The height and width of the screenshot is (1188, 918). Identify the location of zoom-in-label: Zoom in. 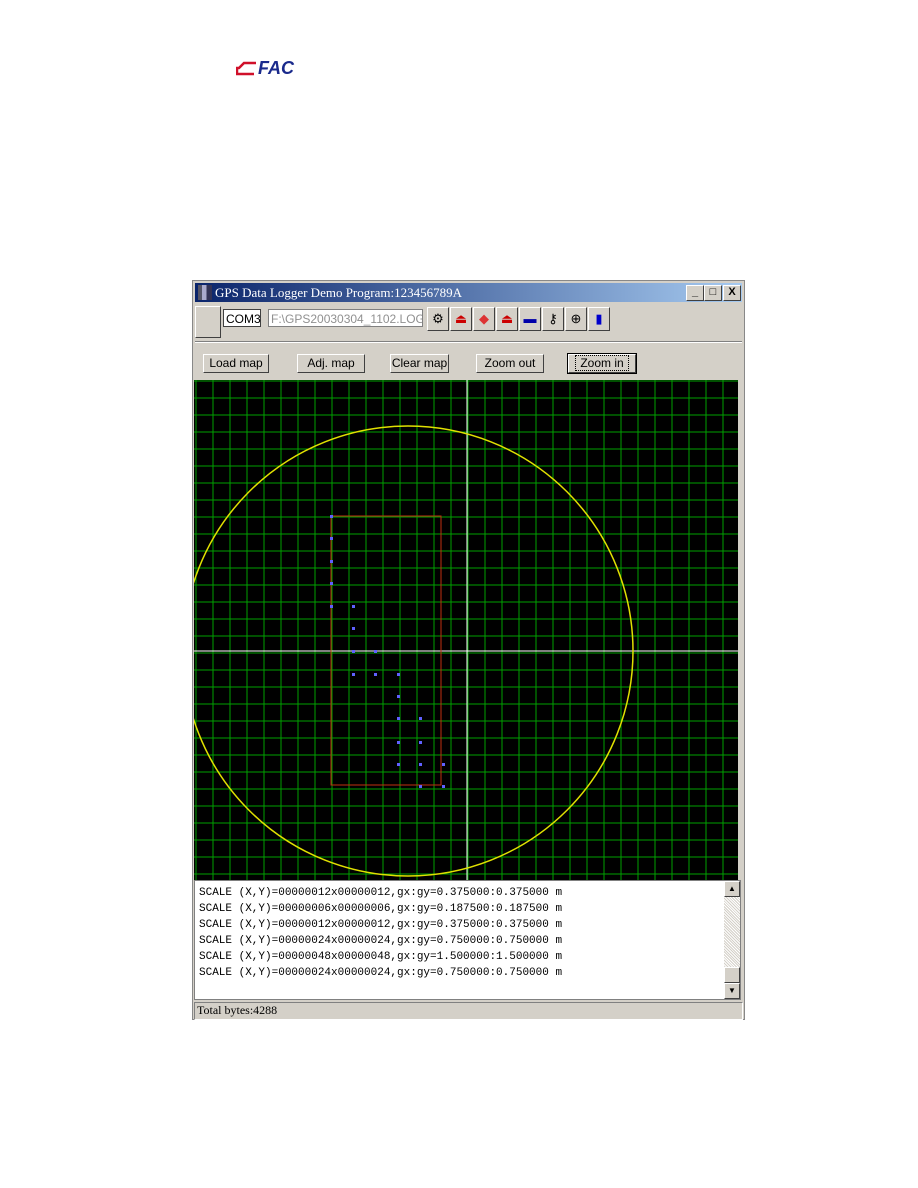
(602, 363).